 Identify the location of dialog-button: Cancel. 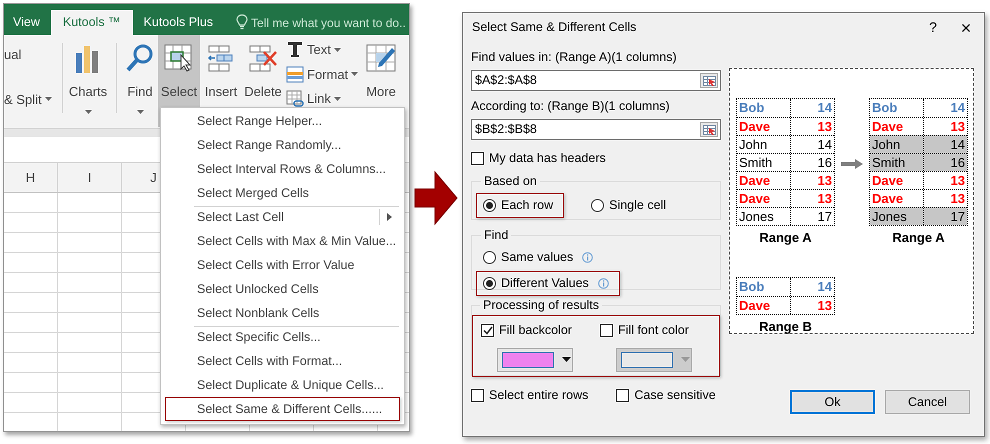
(927, 402).